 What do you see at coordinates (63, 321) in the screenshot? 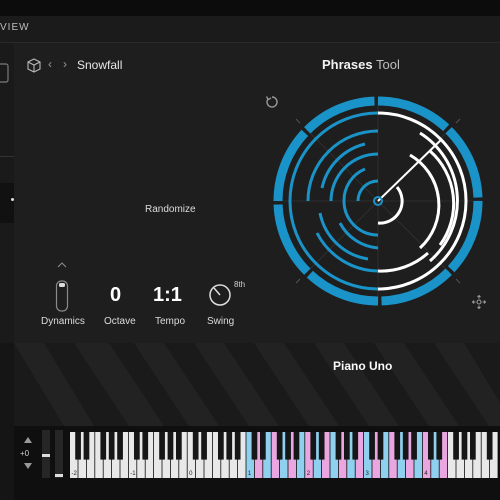
I see `dynamics-label: Dynamics` at bounding box center [63, 321].